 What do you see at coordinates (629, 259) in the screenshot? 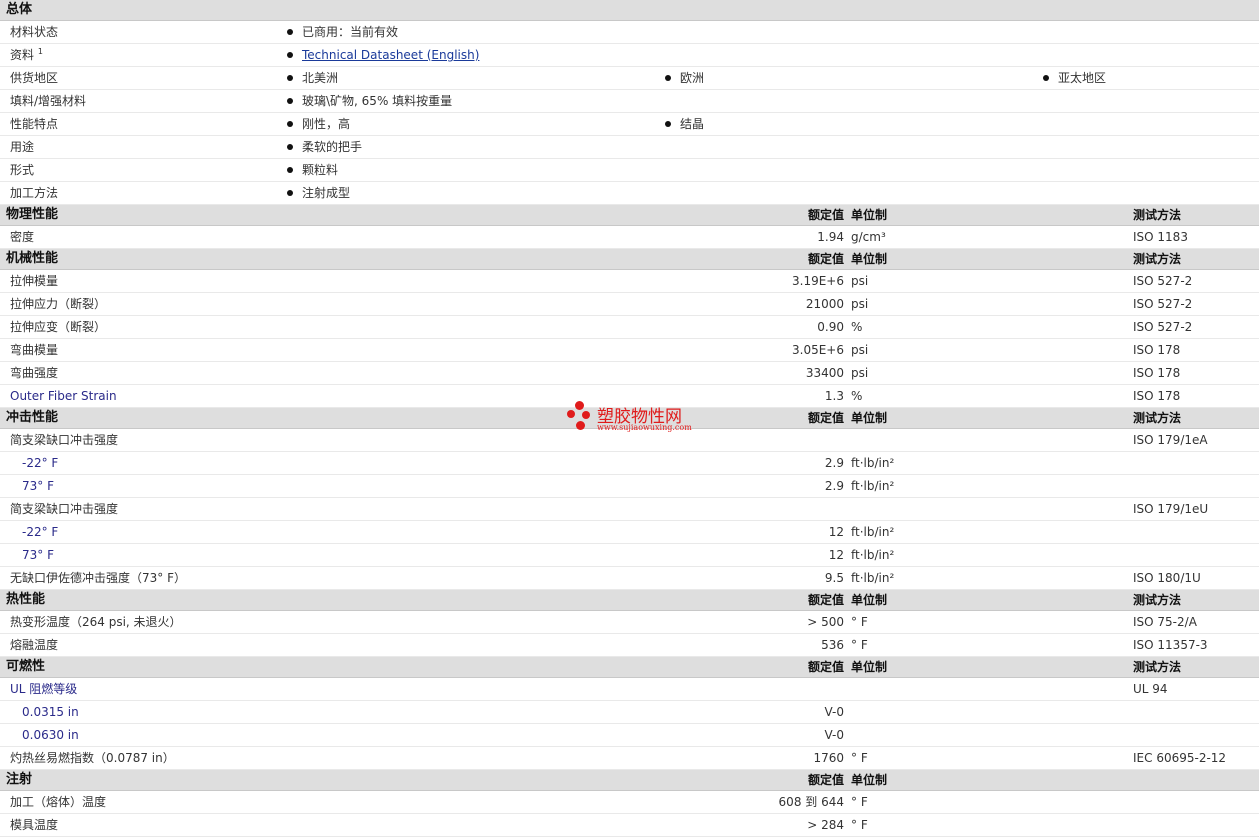
I see `section-header-mechanical: 机械性能 额定值 单位制 测试方法` at bounding box center [629, 259].